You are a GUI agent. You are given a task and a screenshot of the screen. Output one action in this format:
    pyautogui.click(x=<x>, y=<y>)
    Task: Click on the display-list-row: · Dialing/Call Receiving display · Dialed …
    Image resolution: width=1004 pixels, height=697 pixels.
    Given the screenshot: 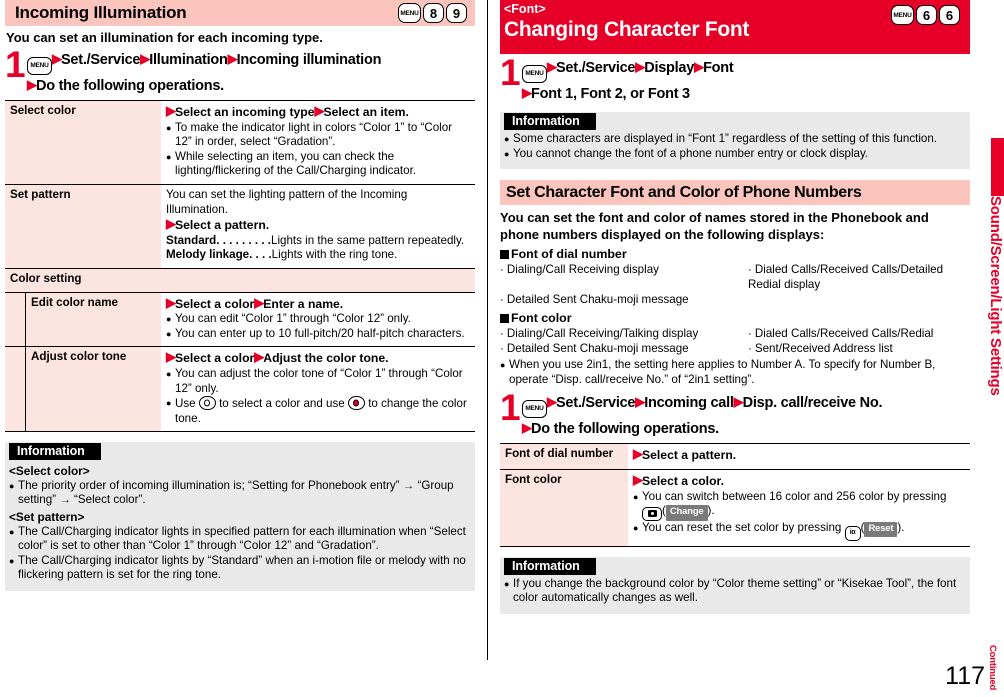 What is the action you would take?
    pyautogui.click(x=735, y=277)
    